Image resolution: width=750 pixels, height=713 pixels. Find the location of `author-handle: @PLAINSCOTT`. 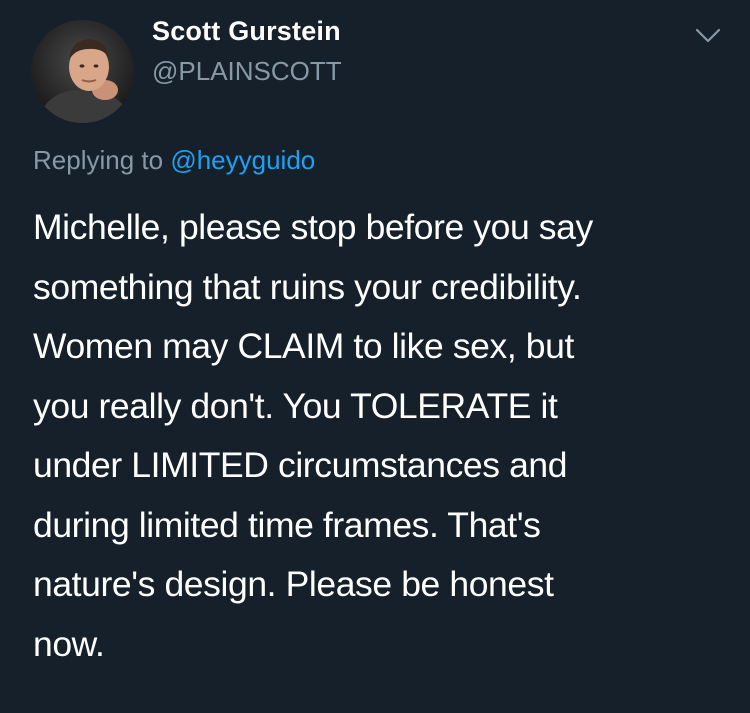

author-handle: @PLAINSCOTT is located at coordinates (247, 71).